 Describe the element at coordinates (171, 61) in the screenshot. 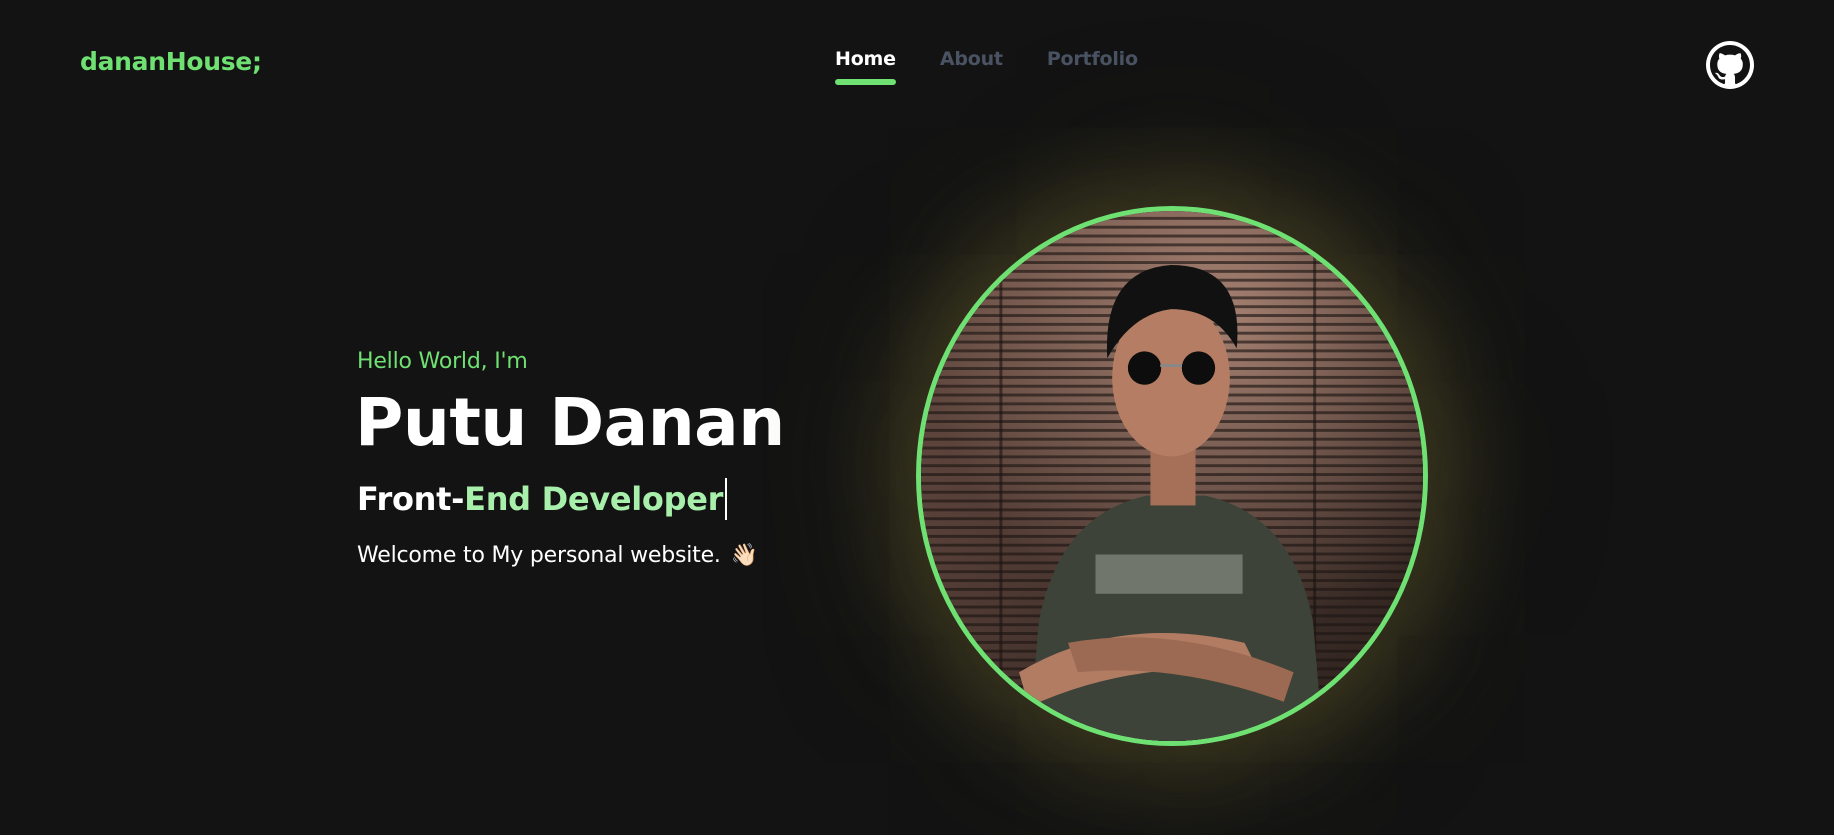

I see `site-logo: dananHouse;` at that location.